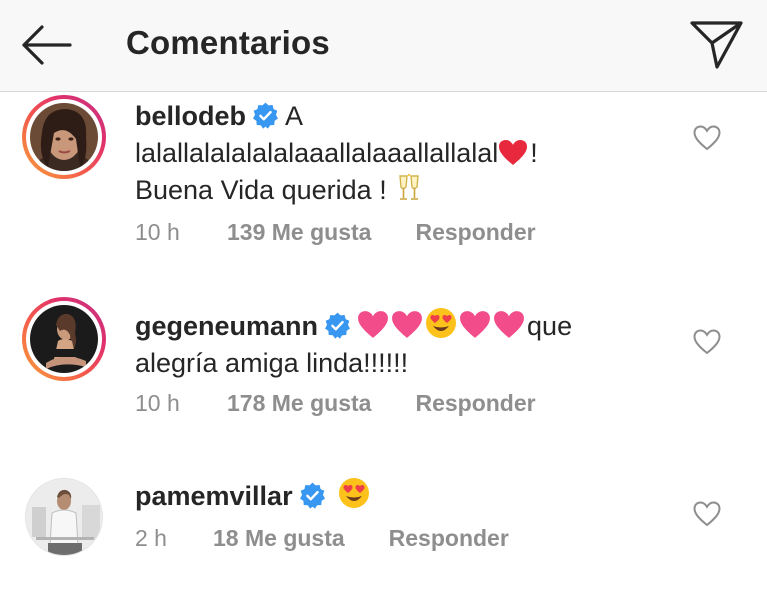  I want to click on comment-text-line2-end: !, so click(534, 153).